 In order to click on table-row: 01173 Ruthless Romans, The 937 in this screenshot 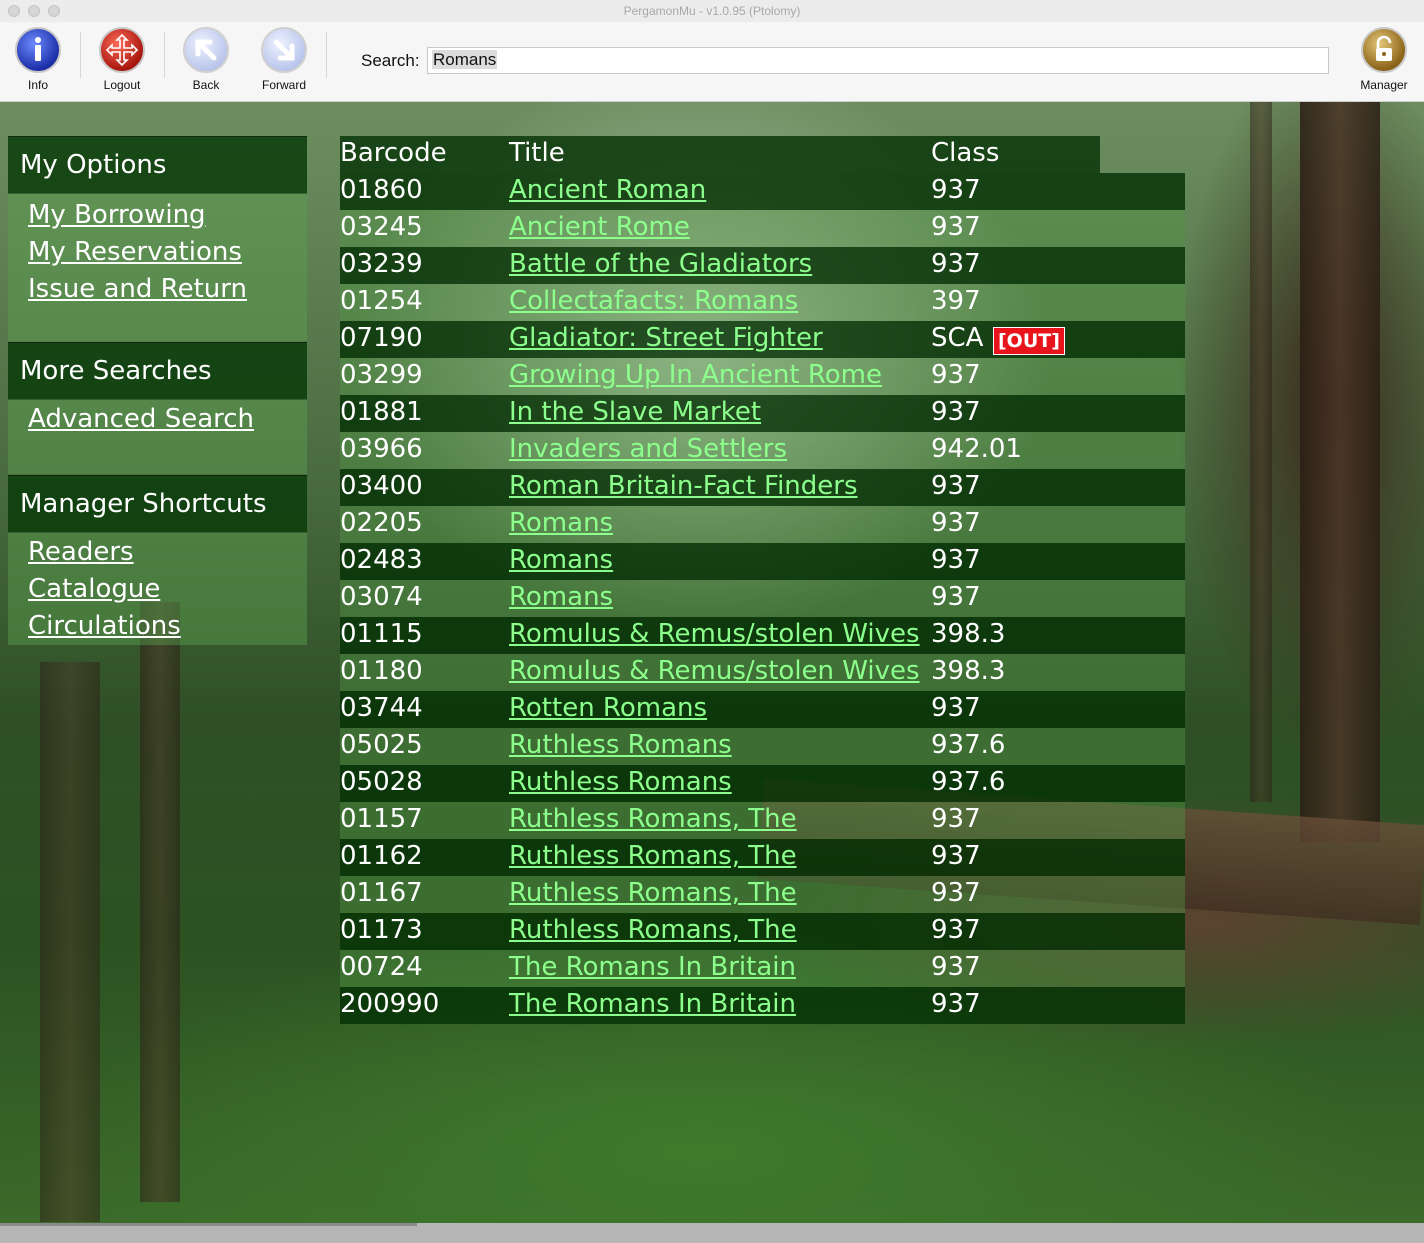, I will do `click(762, 931)`.